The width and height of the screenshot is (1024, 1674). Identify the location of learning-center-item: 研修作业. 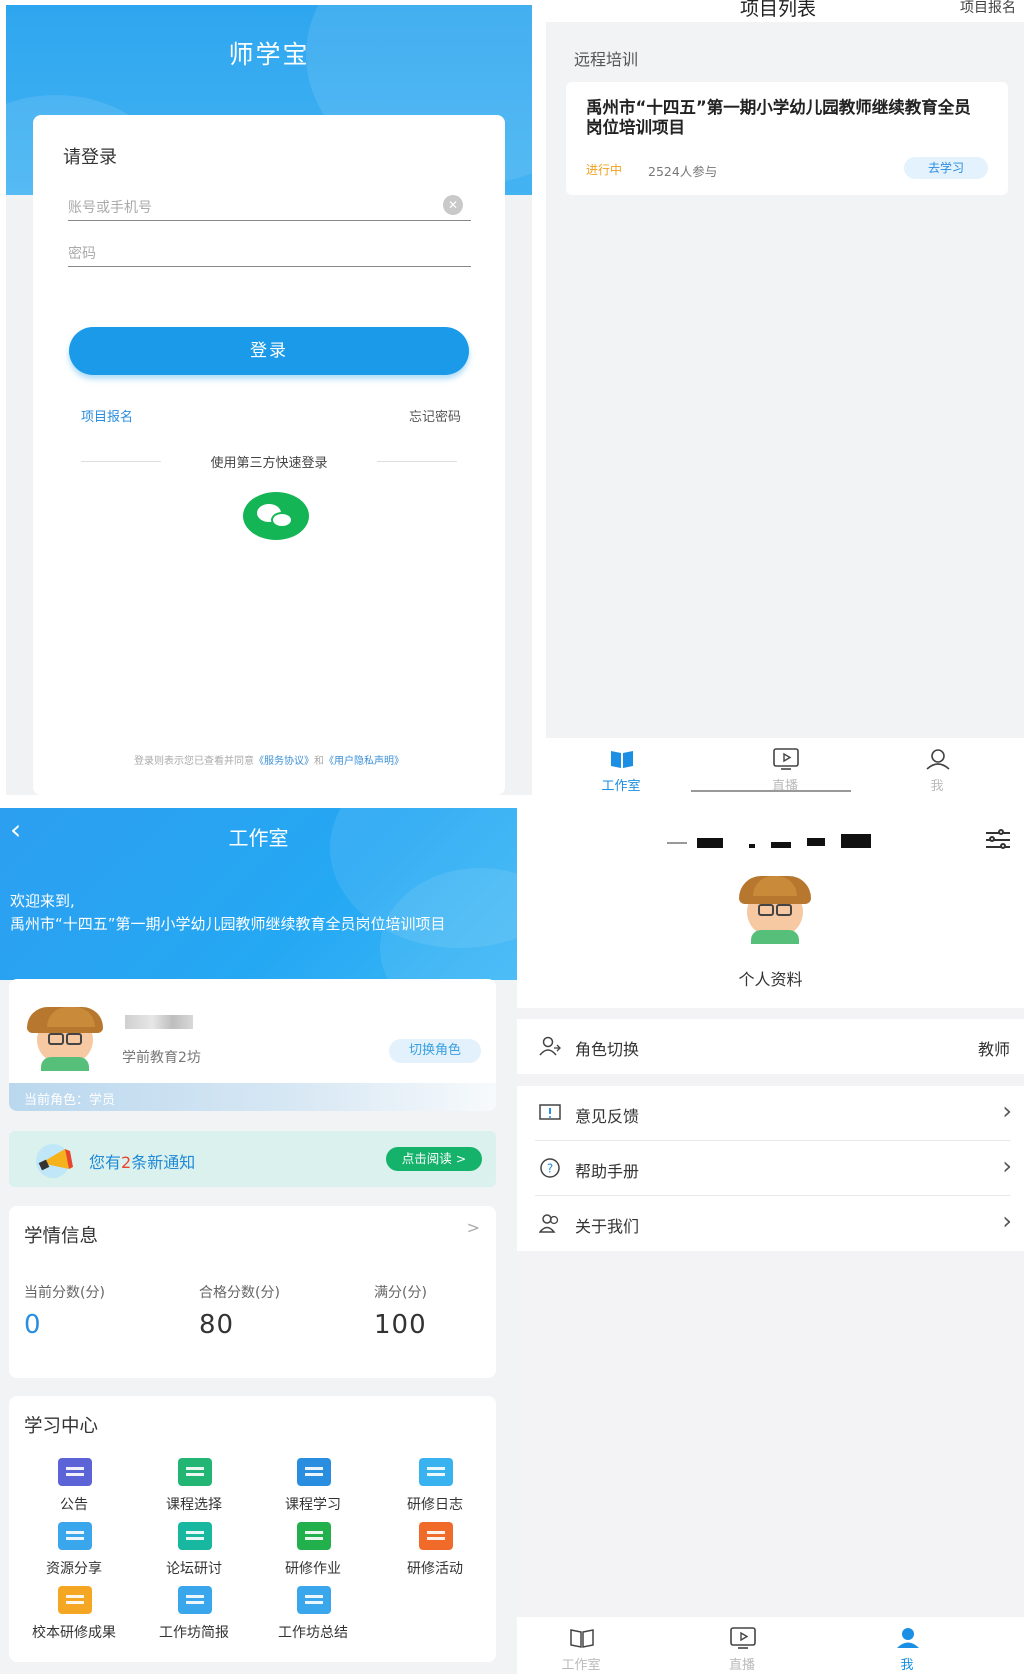
(313, 1551).